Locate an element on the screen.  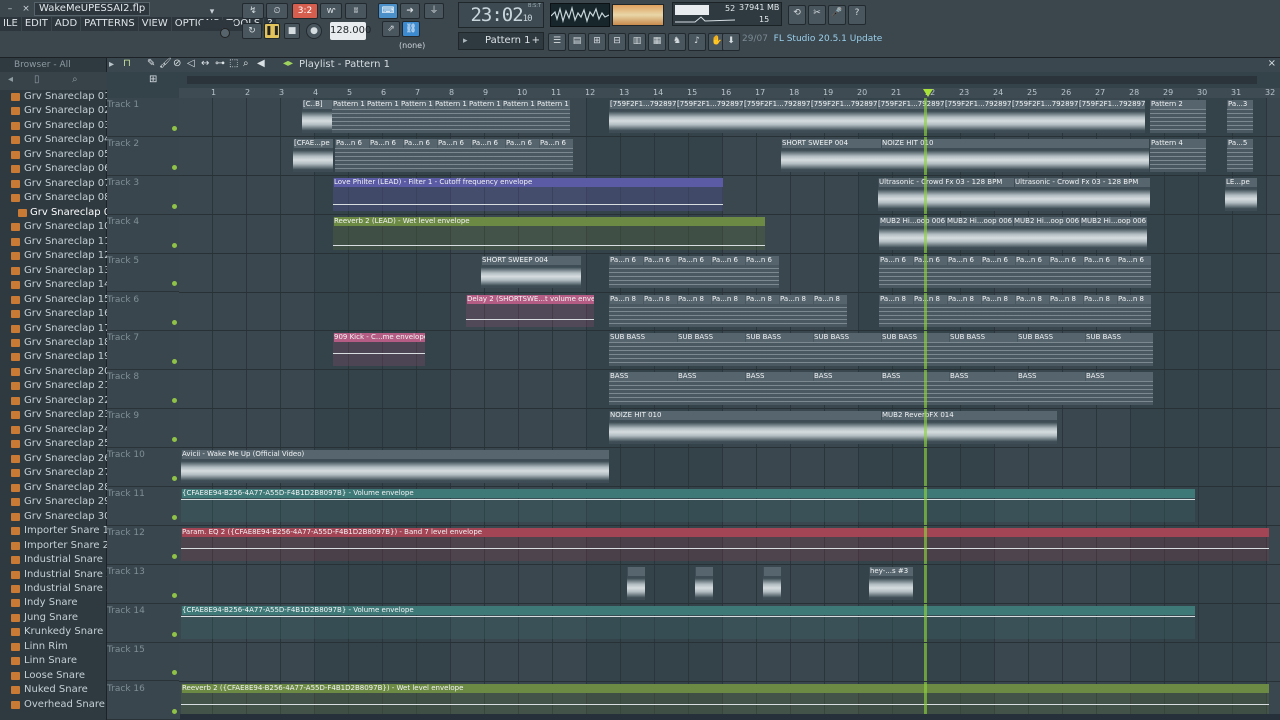
browser-item: Linn Snare is located at coordinates (53, 661).